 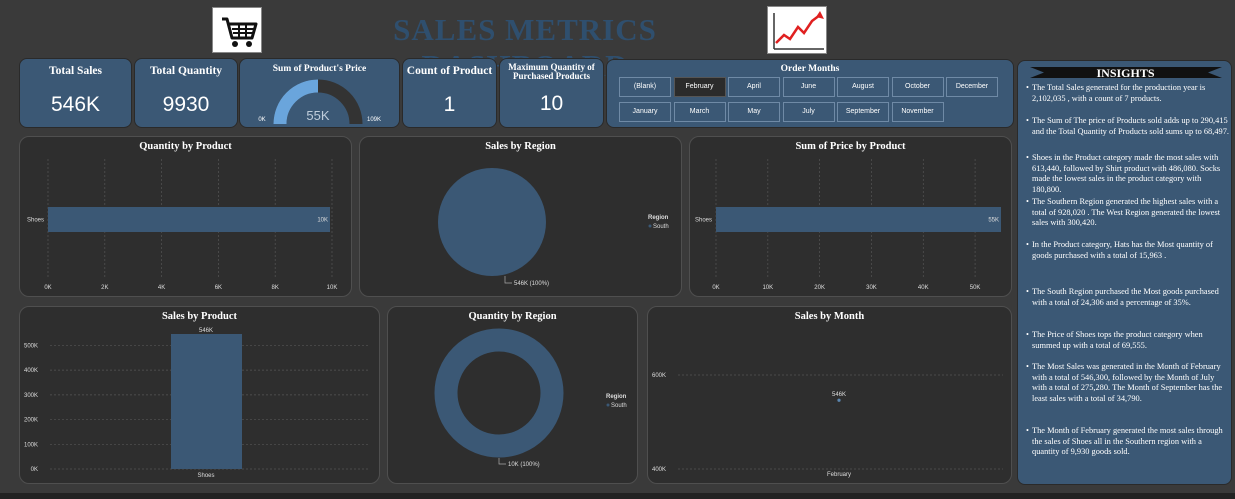 I want to click on month-option: August, so click(x=863, y=87).